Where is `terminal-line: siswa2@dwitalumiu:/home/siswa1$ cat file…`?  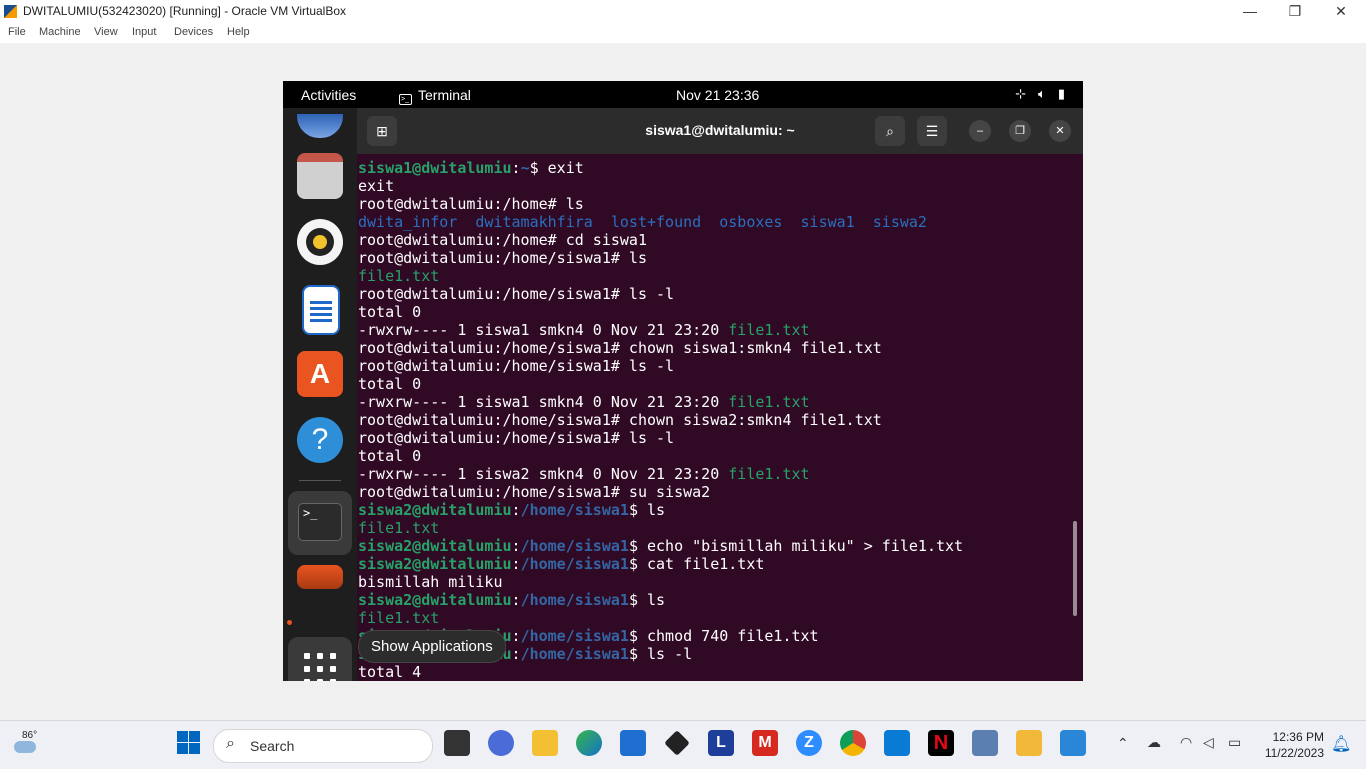 terminal-line: siswa2@dwitalumiu:/home/siswa1$ cat file… is located at coordinates (708, 564).